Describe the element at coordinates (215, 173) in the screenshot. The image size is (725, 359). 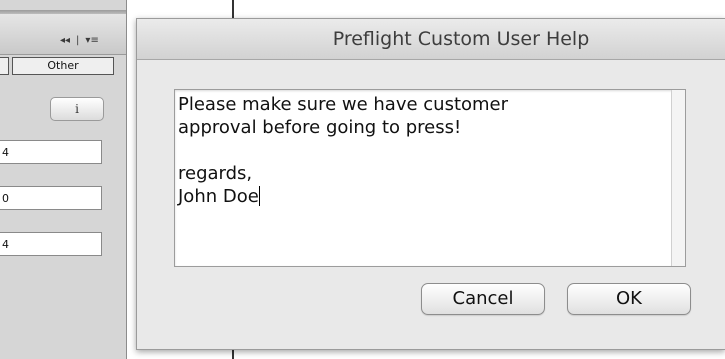
I see `message-line: regards,` at that location.